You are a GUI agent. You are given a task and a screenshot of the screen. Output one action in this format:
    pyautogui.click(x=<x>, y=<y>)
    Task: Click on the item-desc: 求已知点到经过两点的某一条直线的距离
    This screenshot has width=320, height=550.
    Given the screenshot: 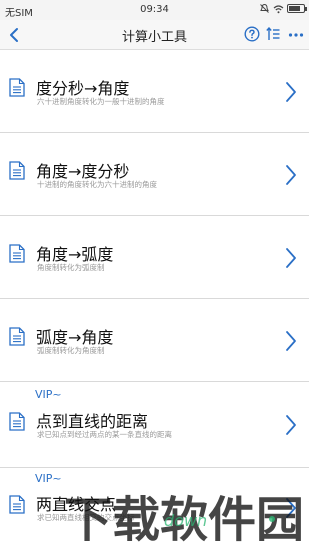 What is the action you would take?
    pyautogui.click(x=104, y=434)
    